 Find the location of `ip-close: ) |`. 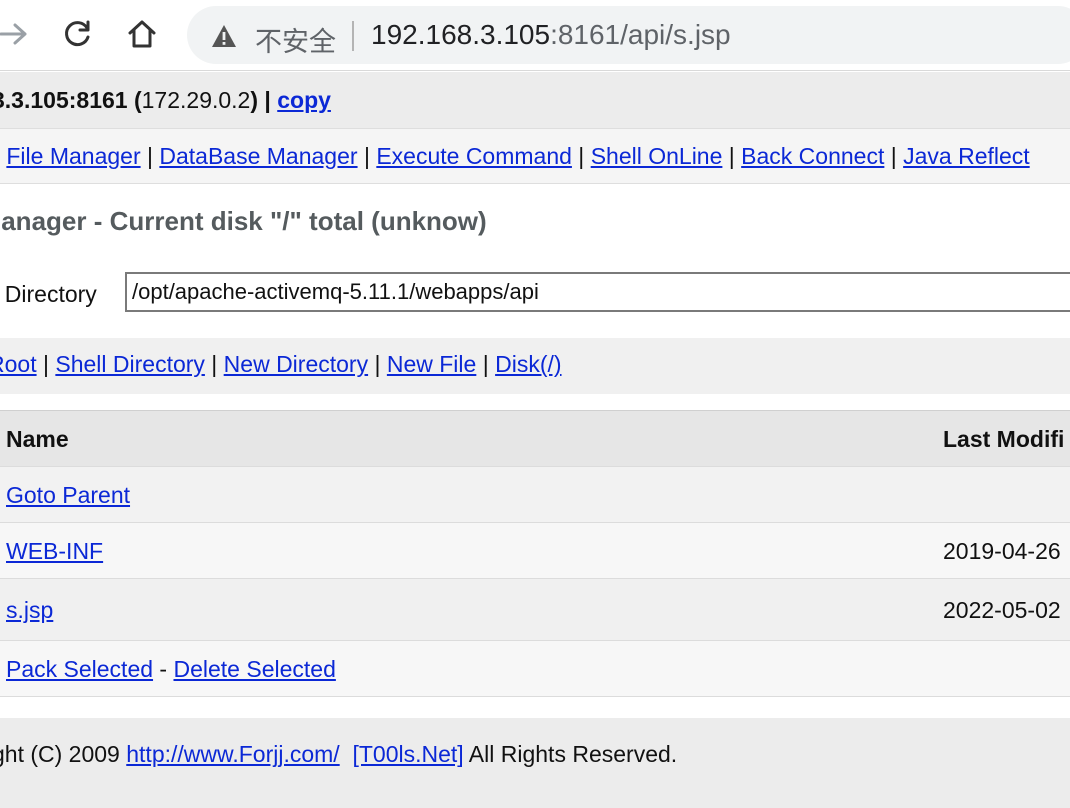

ip-close: ) | is located at coordinates (264, 100).